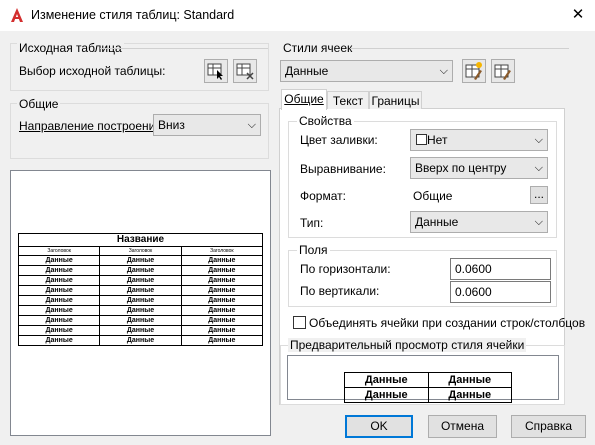  Describe the element at coordinates (39, 104) in the screenshot. I see `general-group-title: Общие` at that location.